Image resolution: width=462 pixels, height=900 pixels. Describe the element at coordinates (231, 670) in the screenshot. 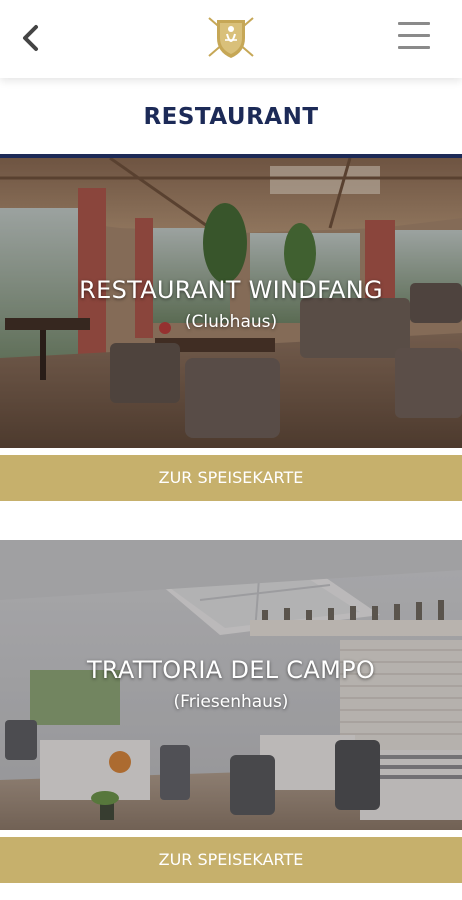

I see `restaurant-name: TRATTORIA DEL CAMPO` at that location.